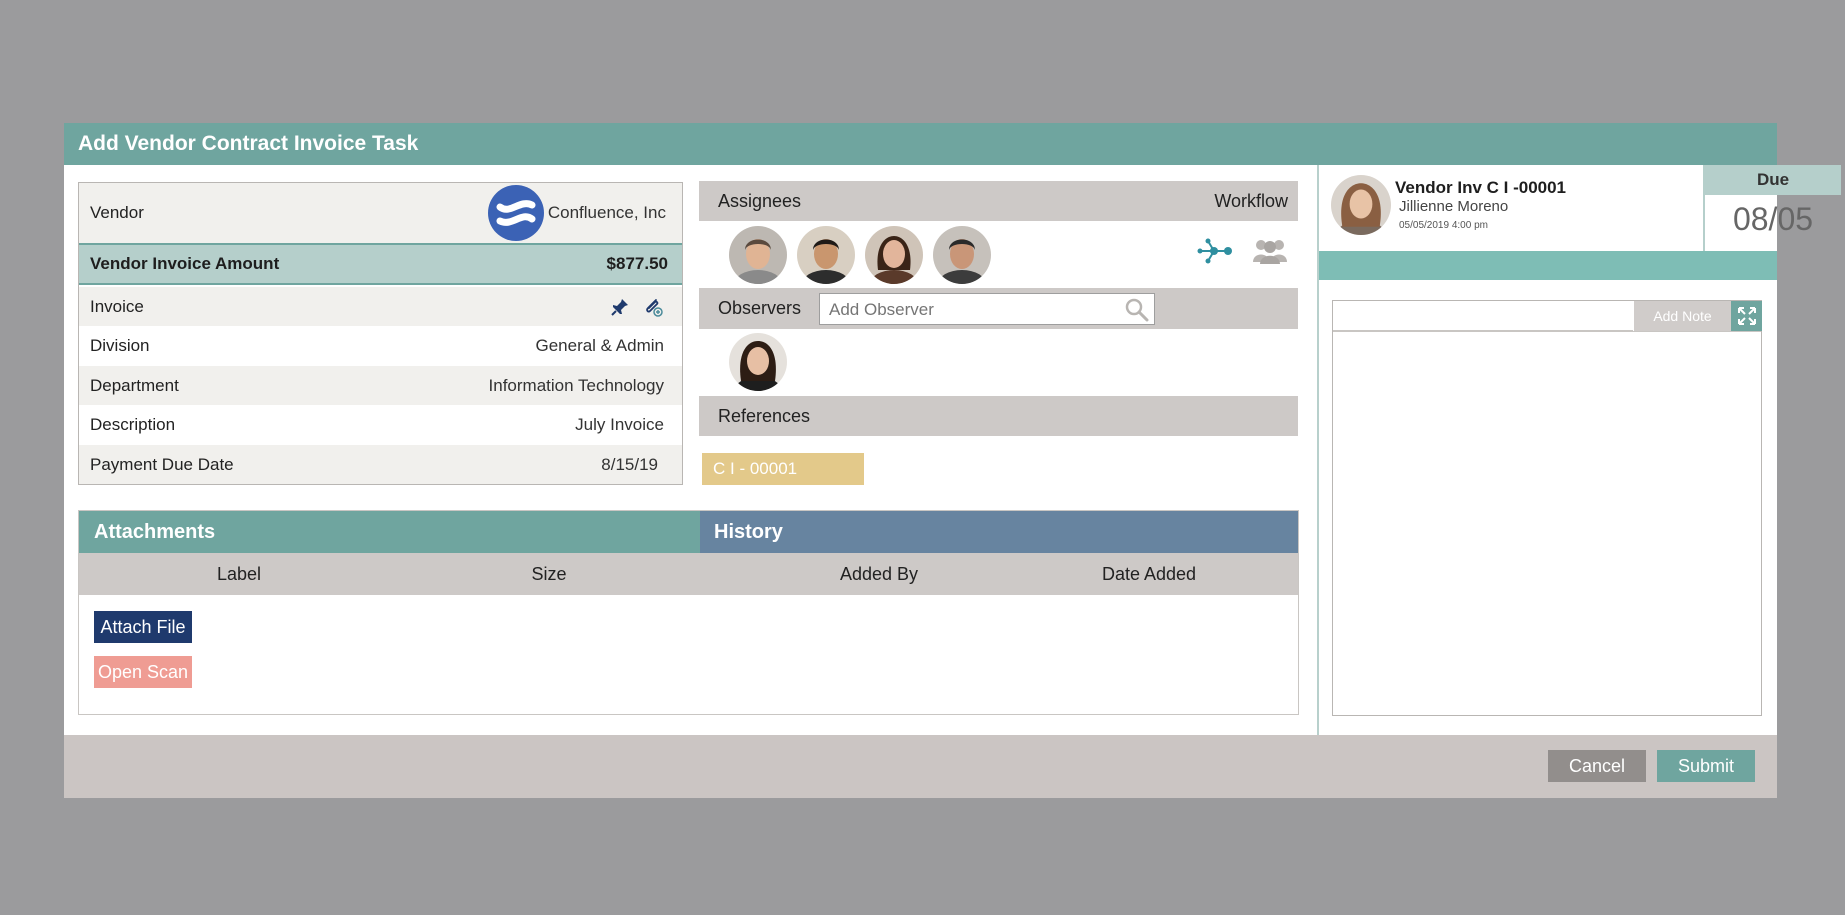 This screenshot has width=1845, height=915. I want to click on observers-label: Observers, so click(760, 308).